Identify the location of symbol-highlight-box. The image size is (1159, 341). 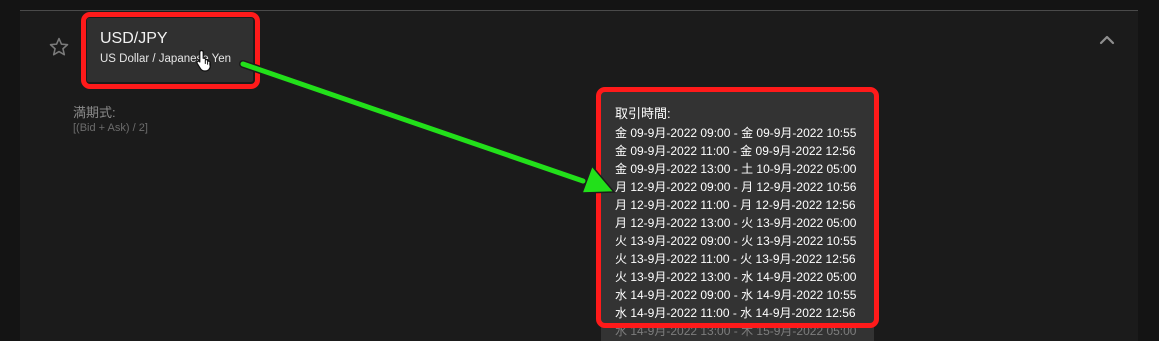
(170, 50).